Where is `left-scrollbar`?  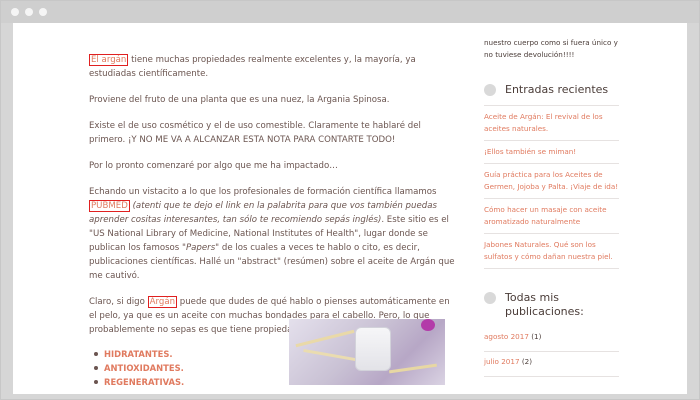 left-scrollbar is located at coordinates (7, 211).